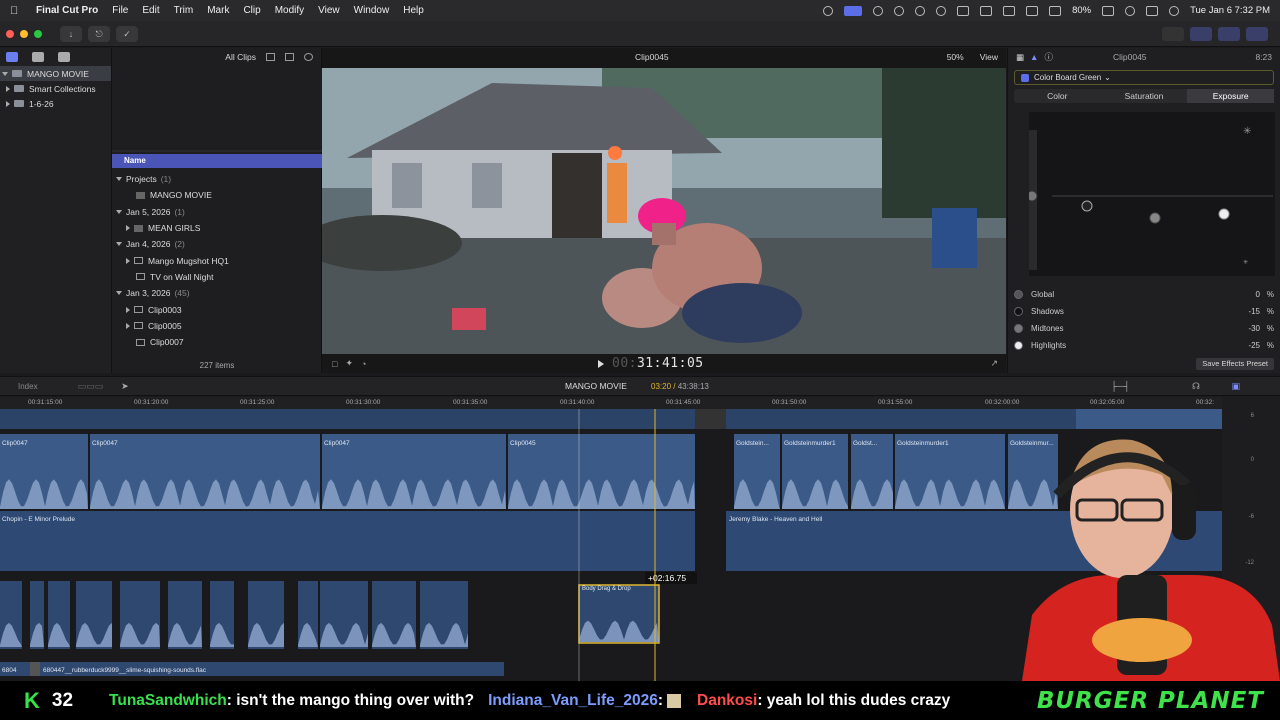 The image size is (1280, 720). Describe the element at coordinates (24, 33) in the screenshot. I see `minimize-window-button` at that location.